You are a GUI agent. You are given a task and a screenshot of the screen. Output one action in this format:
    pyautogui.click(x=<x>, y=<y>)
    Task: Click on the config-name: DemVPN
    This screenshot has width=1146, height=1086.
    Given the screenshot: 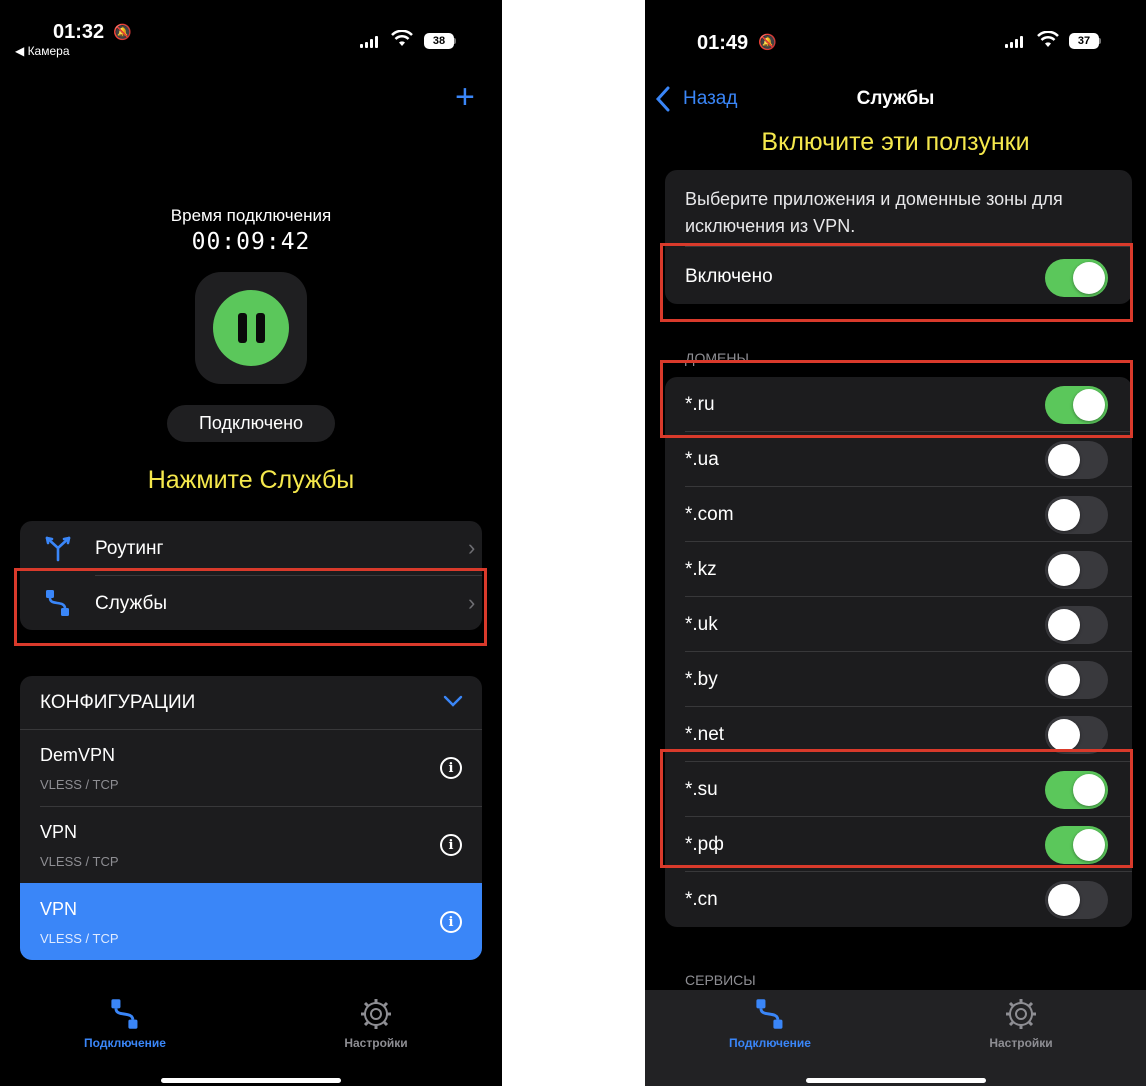 What is the action you would take?
    pyautogui.click(x=78, y=755)
    